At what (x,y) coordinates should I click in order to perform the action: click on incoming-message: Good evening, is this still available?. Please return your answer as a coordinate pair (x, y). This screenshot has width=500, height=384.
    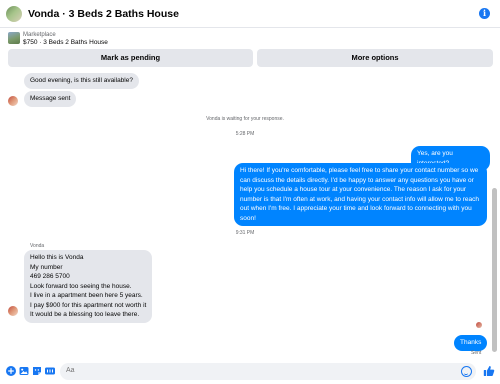
    Looking at the image, I should click on (81, 81).